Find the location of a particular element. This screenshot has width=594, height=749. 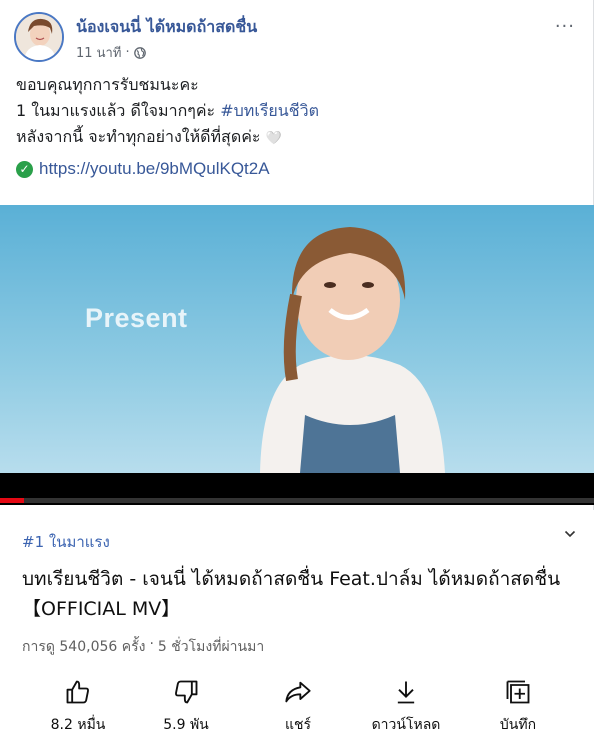

like-button: 8.2 หมื่น is located at coordinates (78, 711).